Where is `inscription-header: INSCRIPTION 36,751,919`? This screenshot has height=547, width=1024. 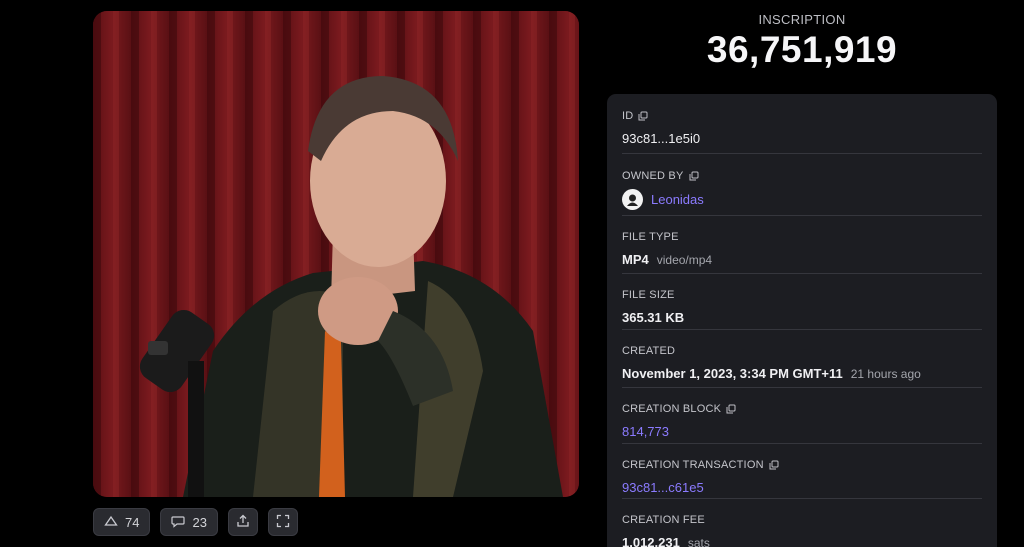
inscription-header: INSCRIPTION 36,751,919 is located at coordinates (802, 41).